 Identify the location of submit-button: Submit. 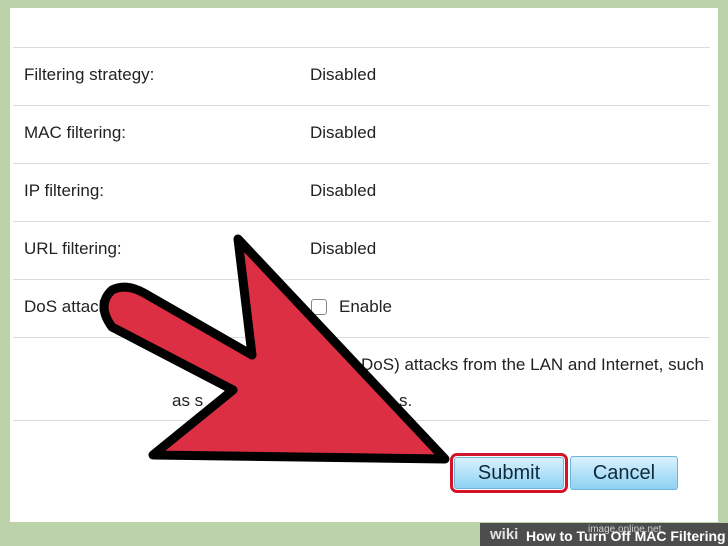
(509, 473).